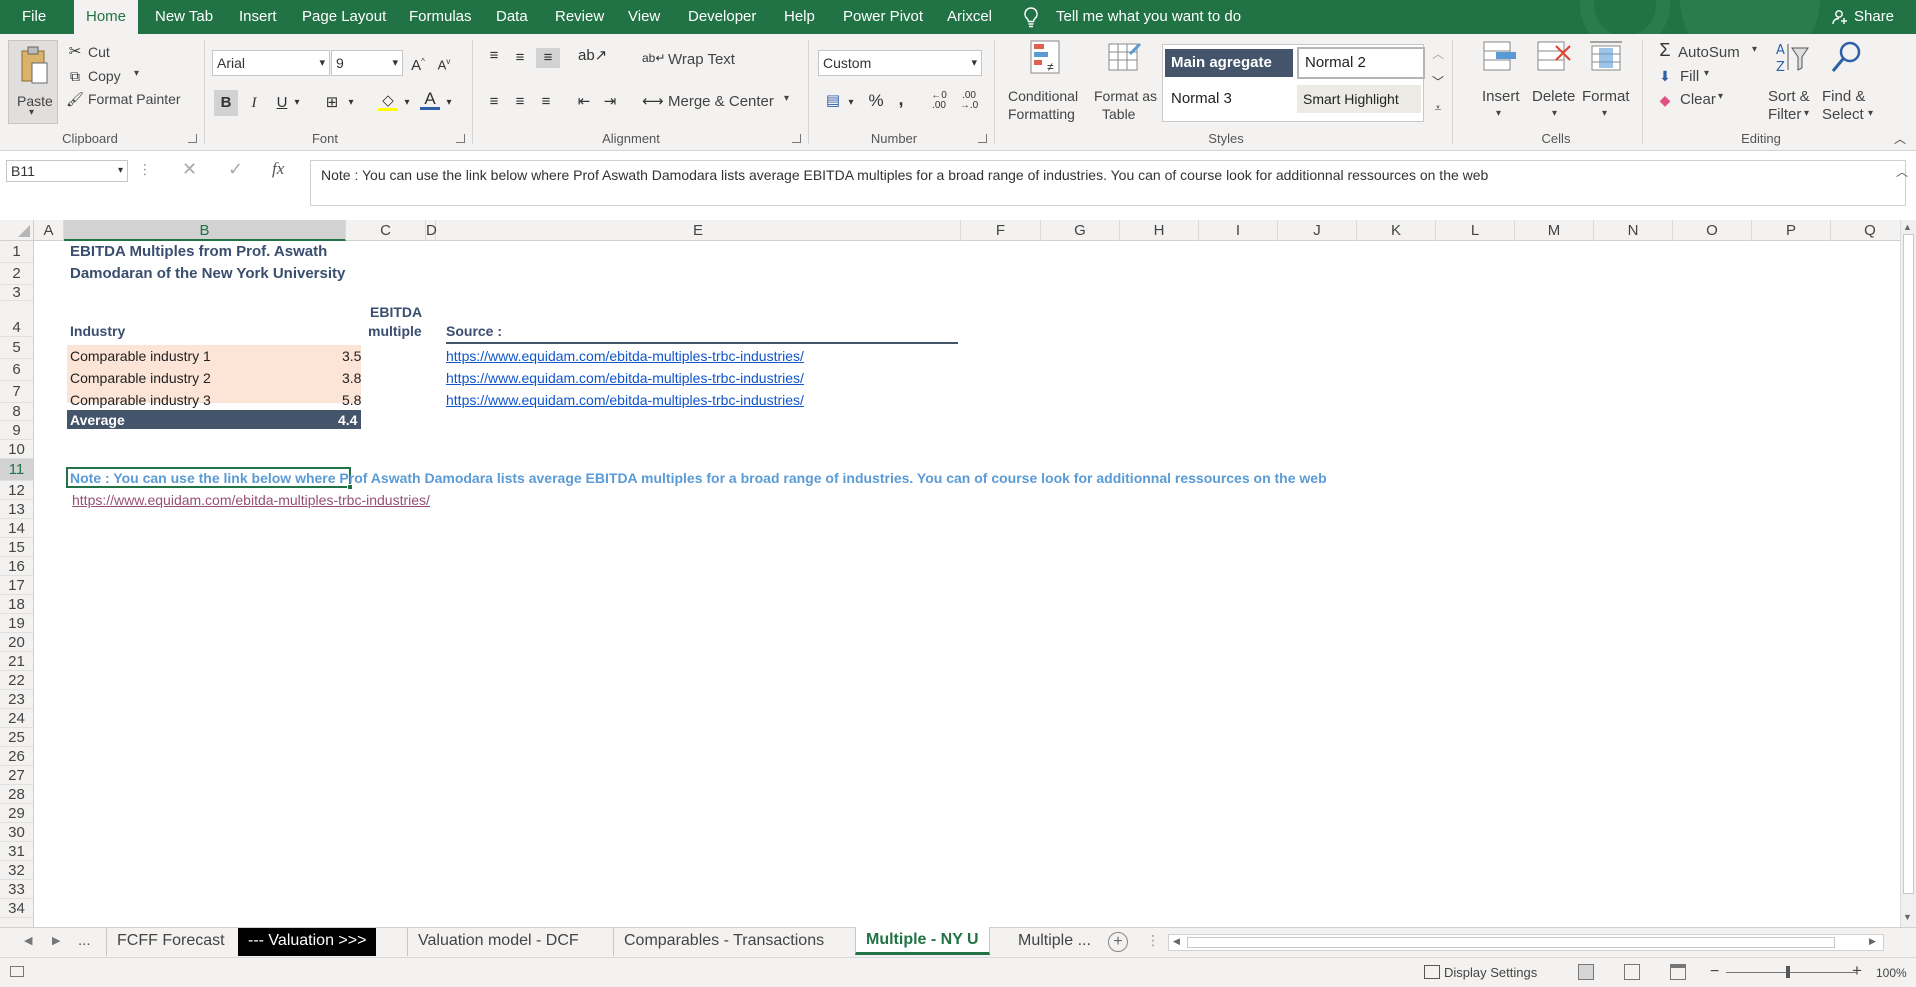 The height and width of the screenshot is (987, 1916). Describe the element at coordinates (67, 171) in the screenshot. I see `name-box: B11 ▾` at that location.